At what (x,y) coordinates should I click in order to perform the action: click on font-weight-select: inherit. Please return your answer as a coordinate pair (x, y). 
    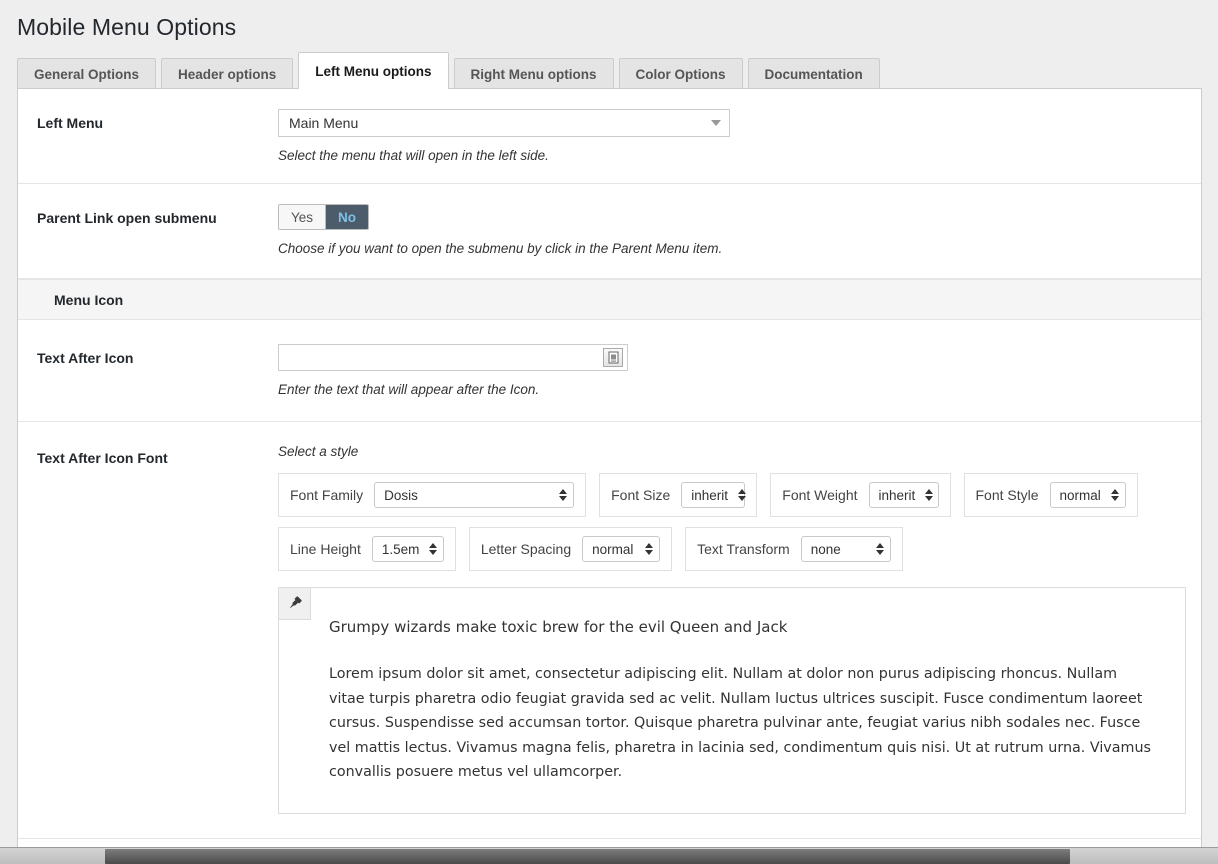
    Looking at the image, I should click on (903, 495).